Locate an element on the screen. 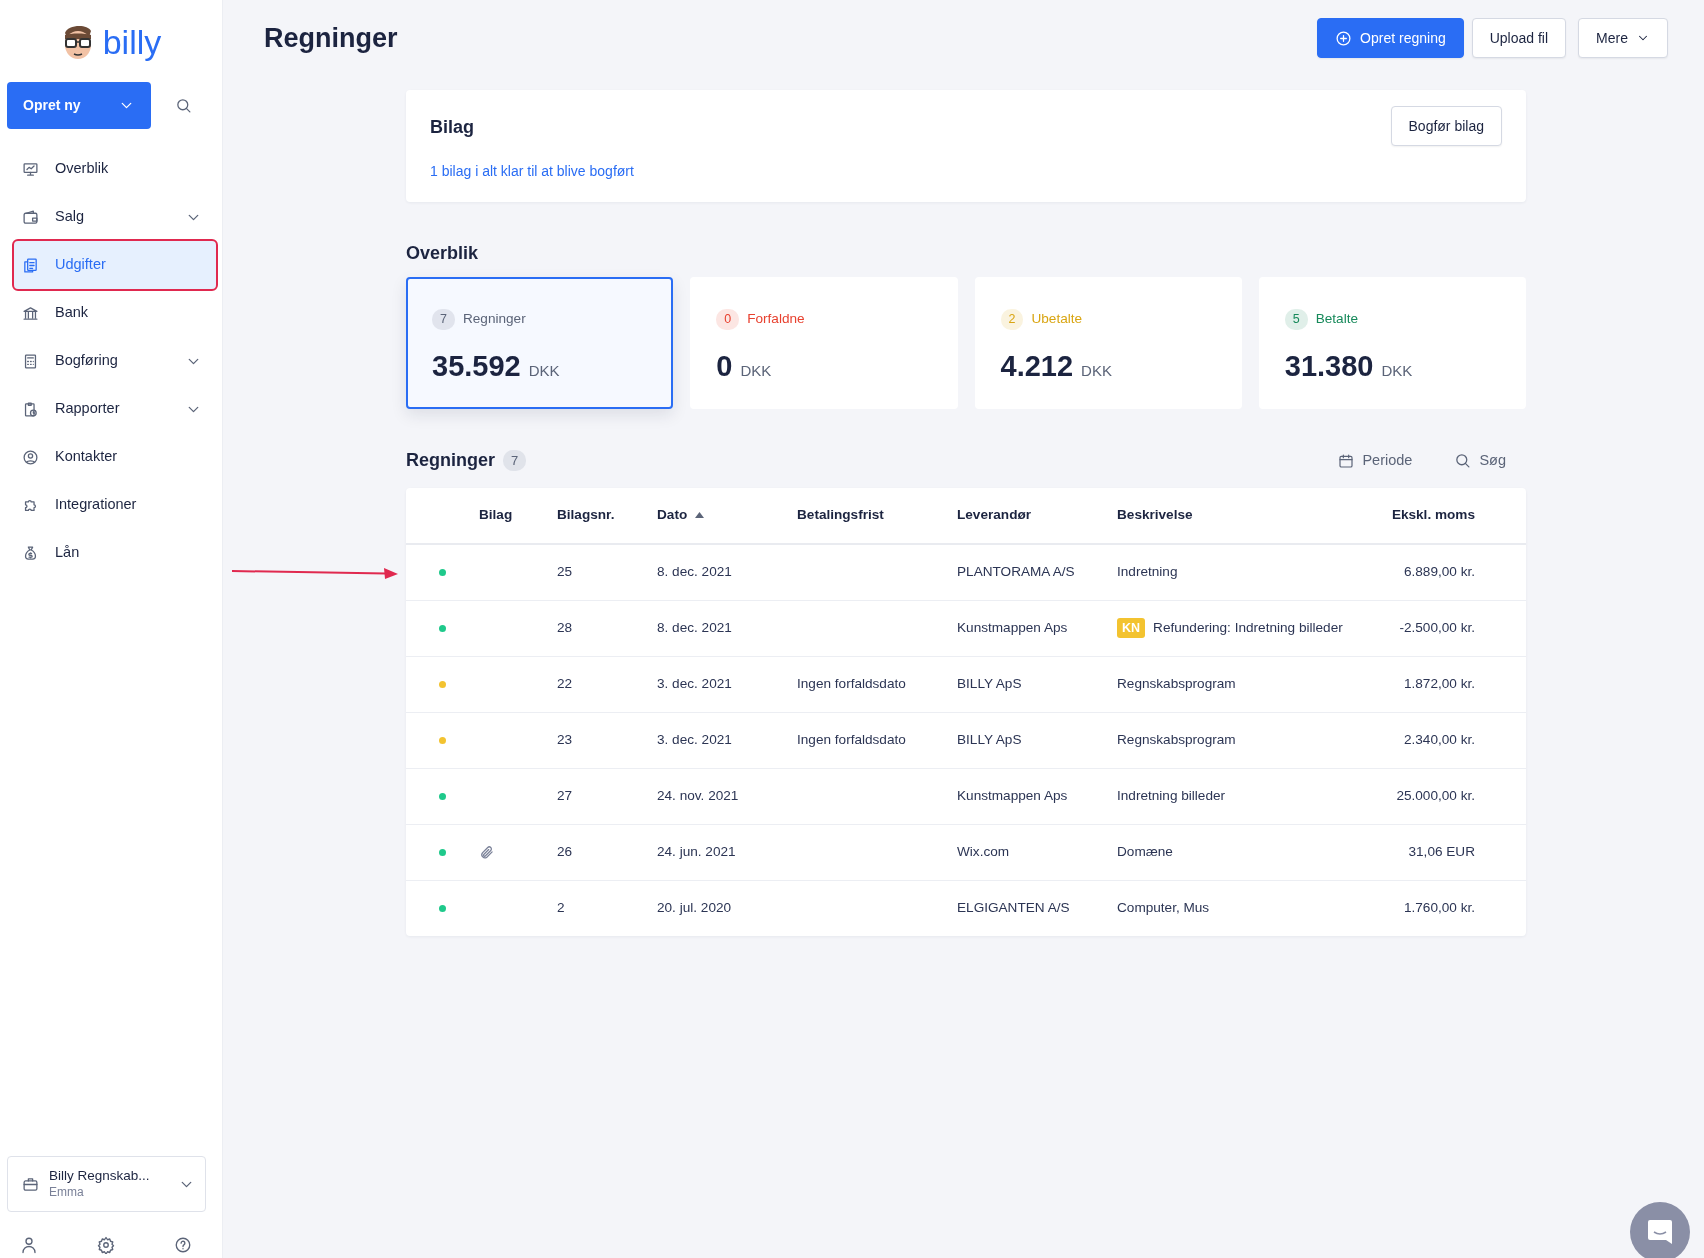 The image size is (1704, 1258). table-cell: 28 is located at coordinates (565, 627).